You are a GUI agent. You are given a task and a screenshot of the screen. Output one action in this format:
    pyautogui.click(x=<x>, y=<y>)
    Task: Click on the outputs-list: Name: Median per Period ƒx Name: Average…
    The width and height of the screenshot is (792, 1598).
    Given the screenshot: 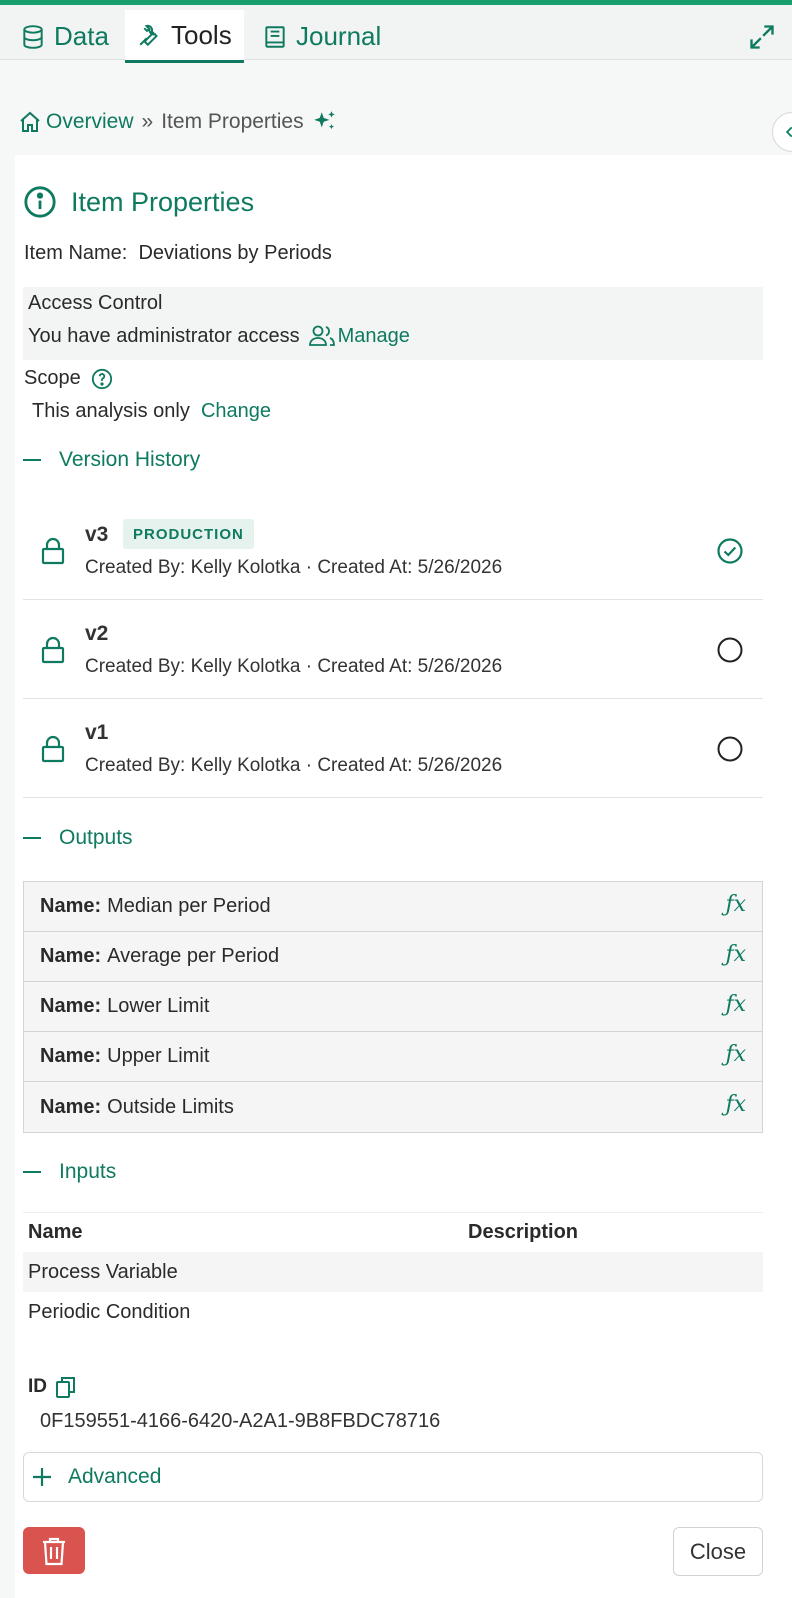 What is the action you would take?
    pyautogui.click(x=393, y=1007)
    